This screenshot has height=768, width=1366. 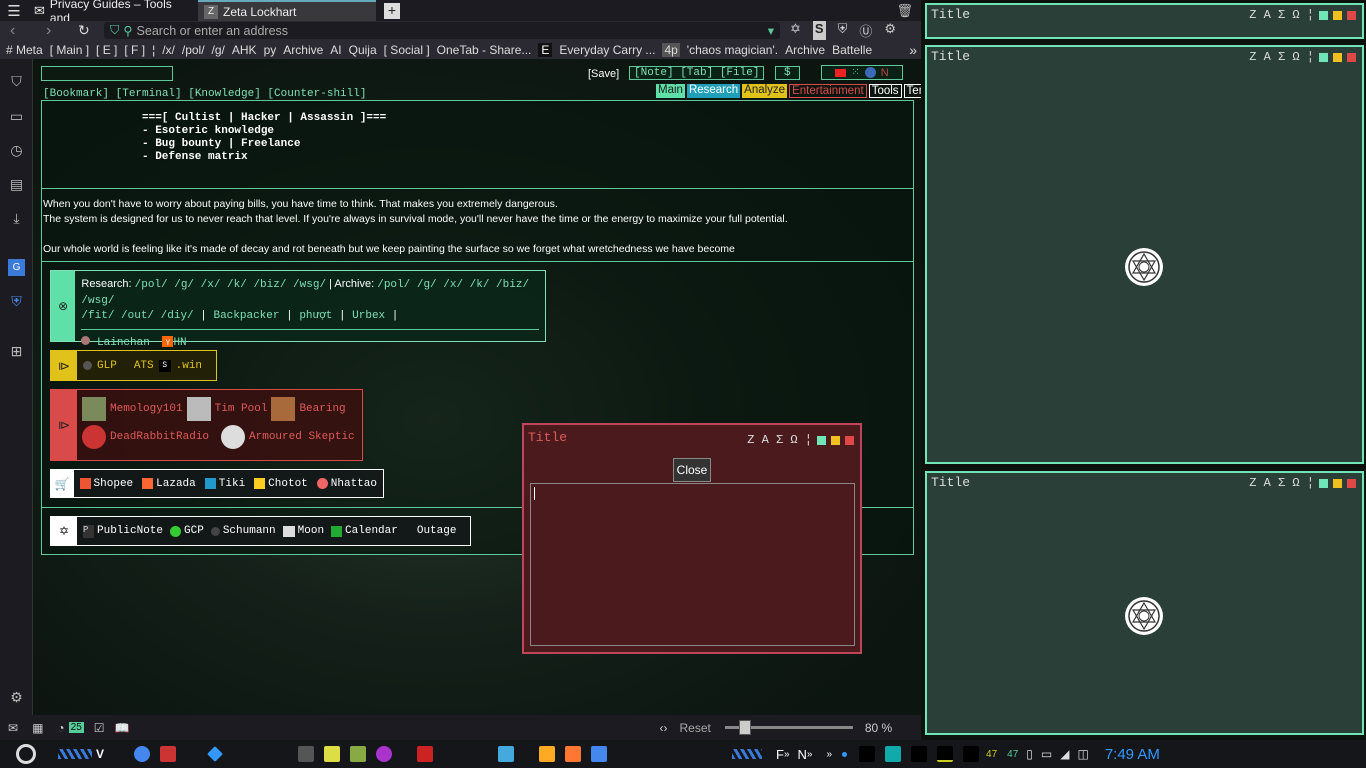 I want to click on analyze-toggle: ⧐, so click(x=64, y=365).